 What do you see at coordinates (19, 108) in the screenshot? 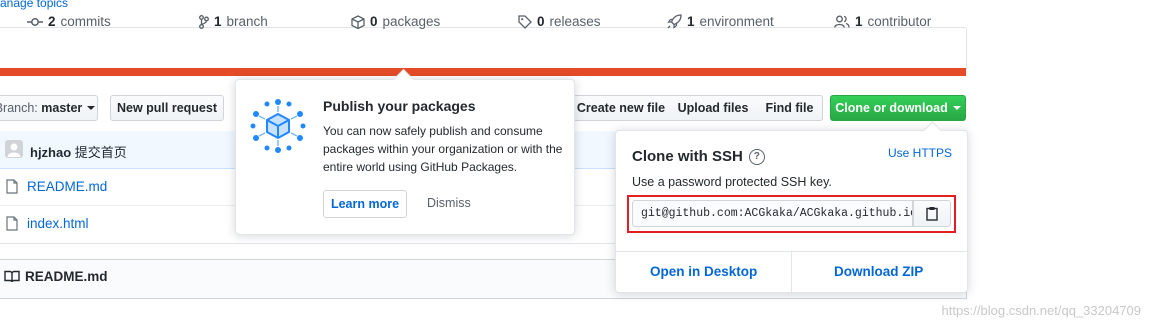
I see `branch-prefix: Branch:` at bounding box center [19, 108].